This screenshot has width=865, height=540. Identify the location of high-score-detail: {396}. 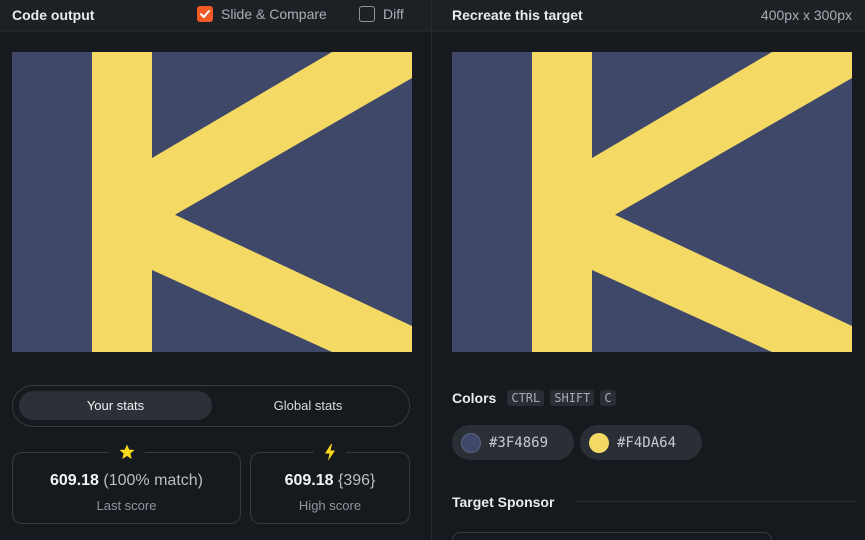
(357, 480).